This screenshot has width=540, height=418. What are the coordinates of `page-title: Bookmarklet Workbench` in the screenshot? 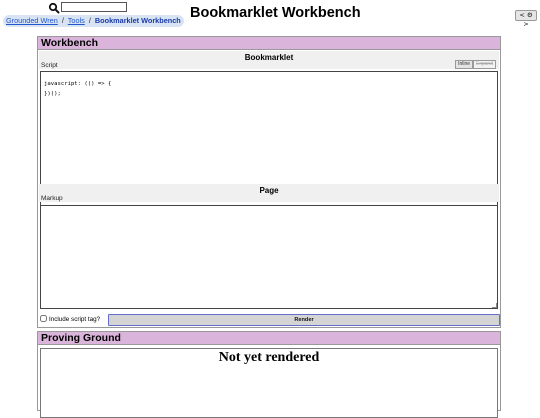 It's located at (275, 13).